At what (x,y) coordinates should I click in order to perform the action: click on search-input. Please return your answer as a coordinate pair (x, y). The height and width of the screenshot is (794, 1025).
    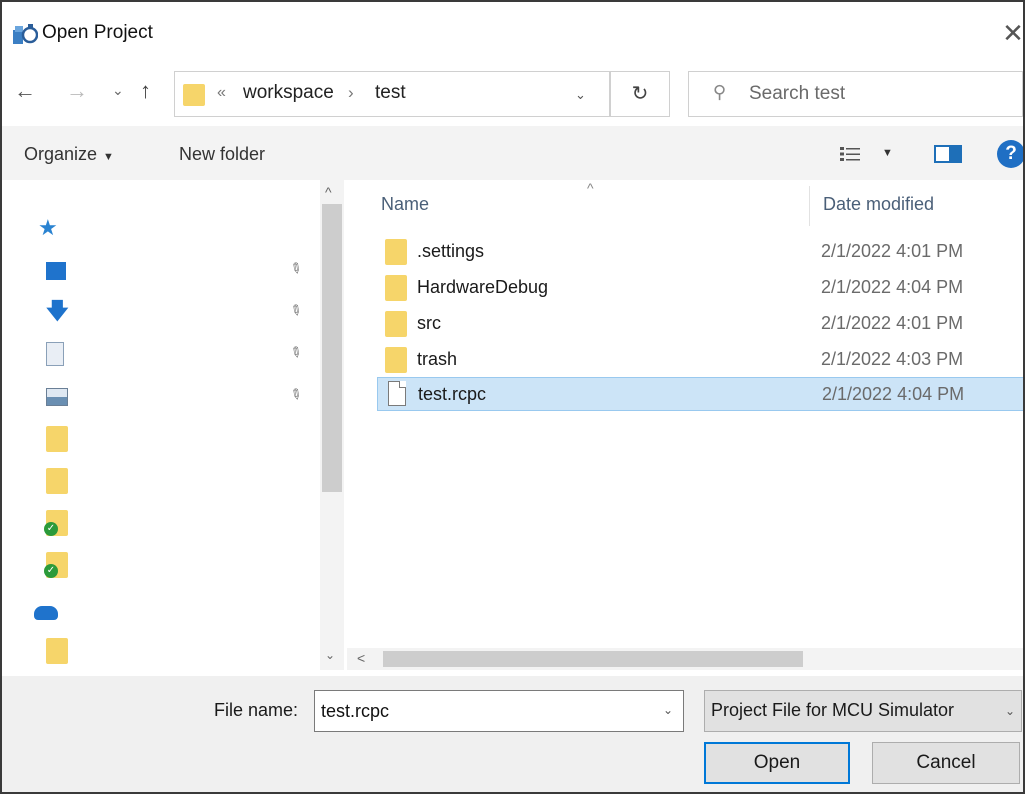
    Looking at the image, I should click on (884, 94).